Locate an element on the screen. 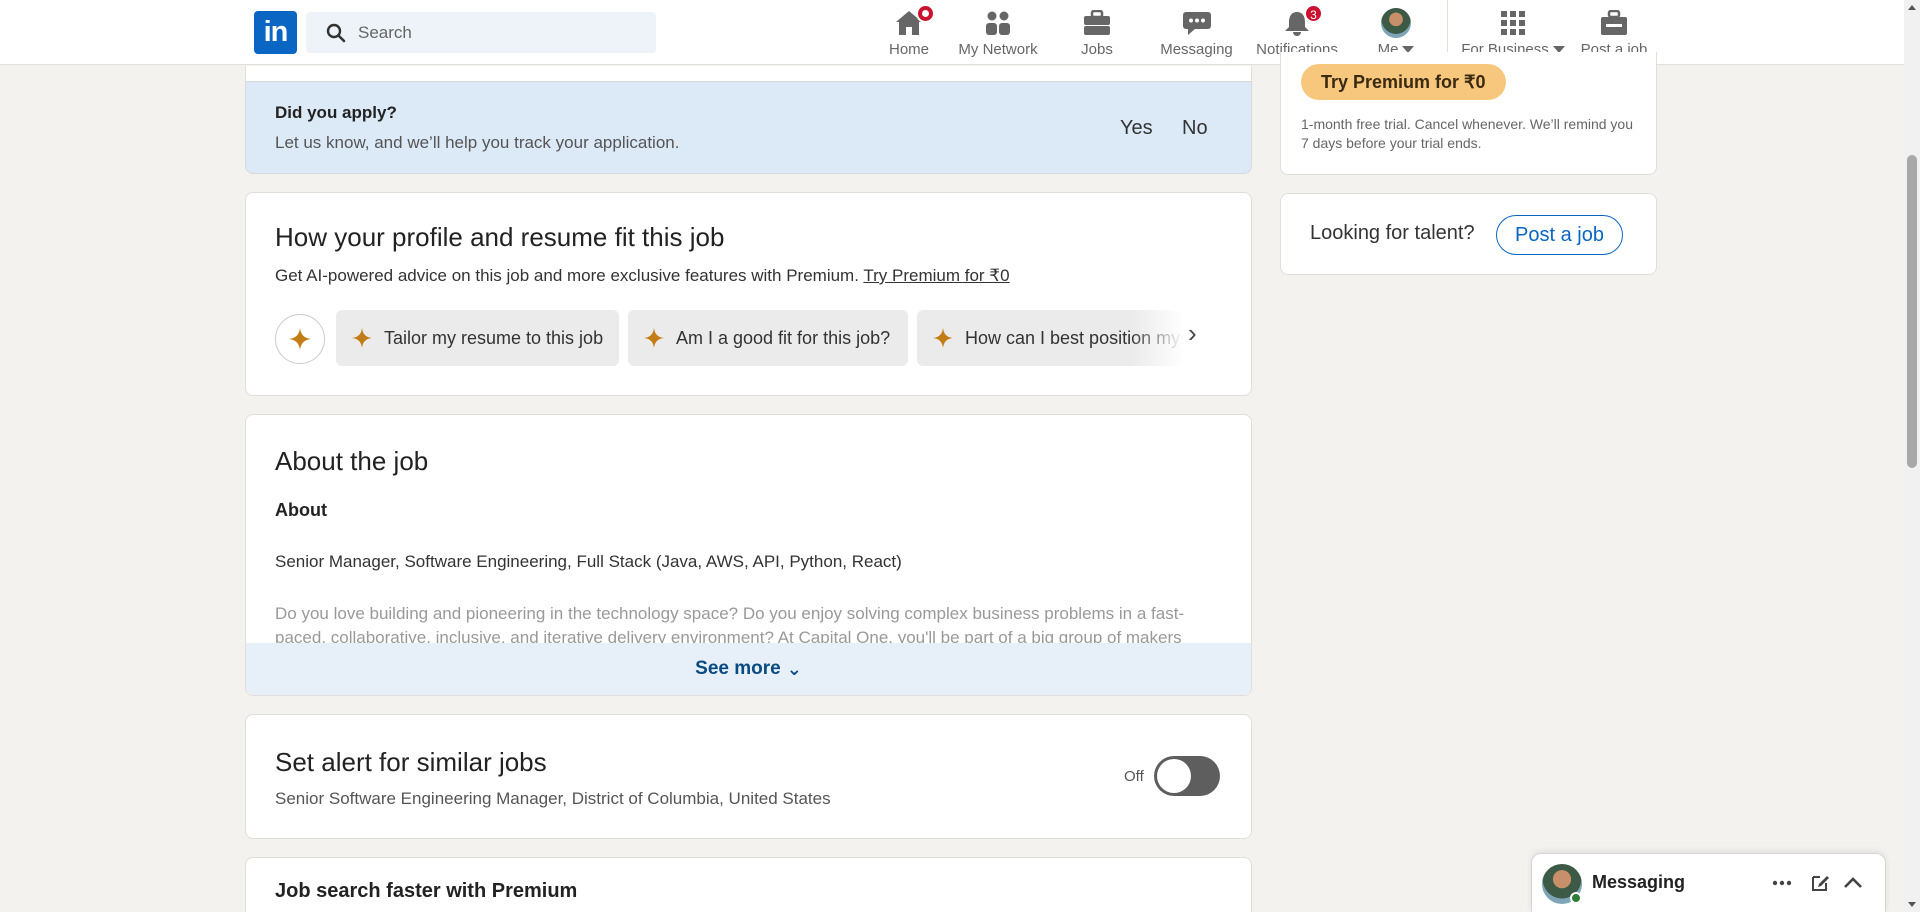  job-alert-toggle is located at coordinates (1187, 776).